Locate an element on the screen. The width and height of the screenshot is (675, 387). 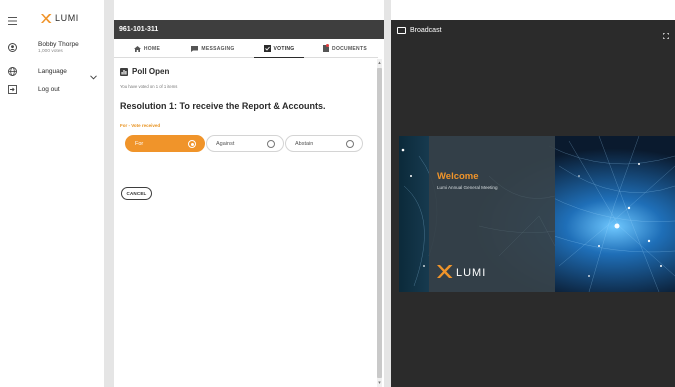
cancel-button: CANCEL is located at coordinates (136, 193).